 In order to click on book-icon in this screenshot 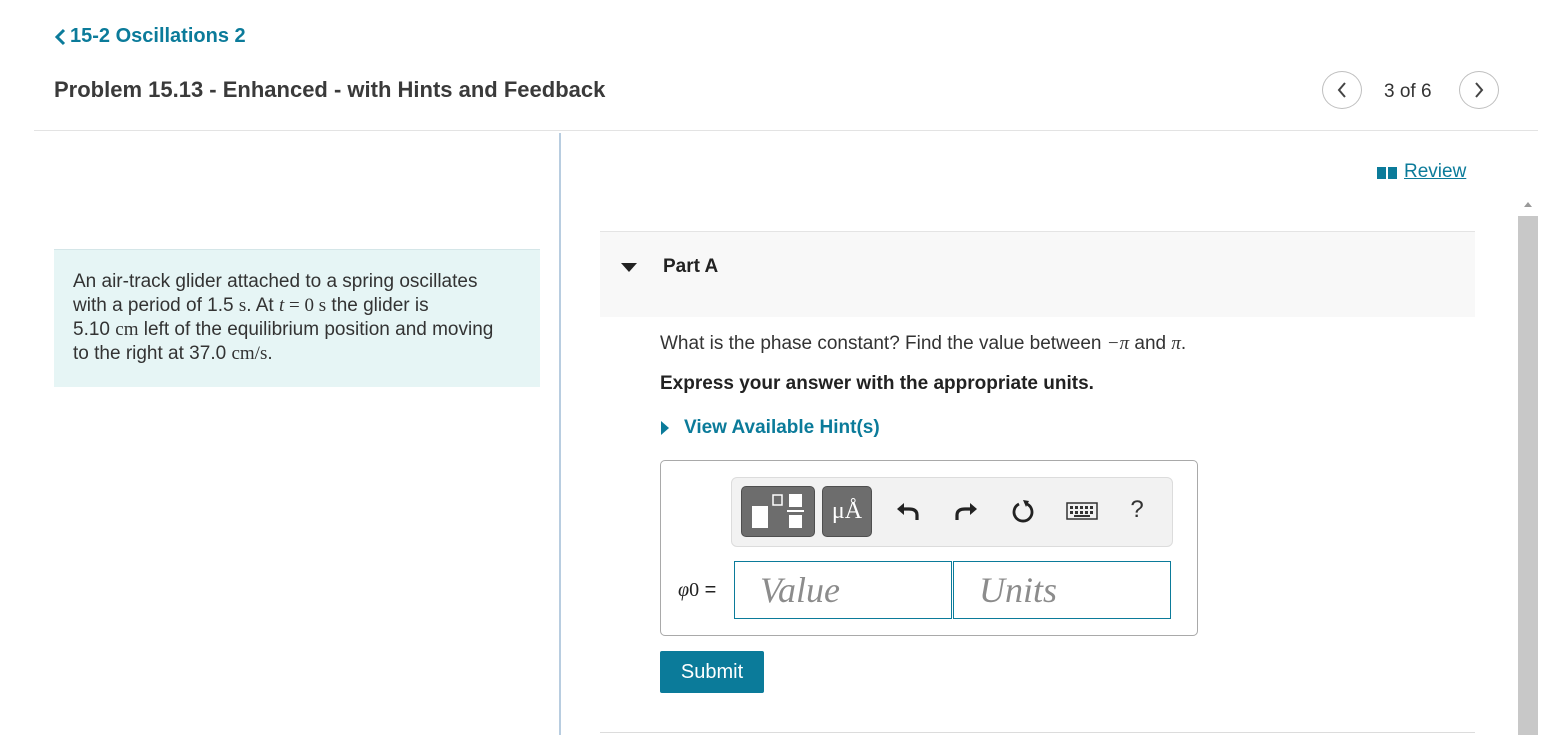, I will do `click(1387, 172)`.